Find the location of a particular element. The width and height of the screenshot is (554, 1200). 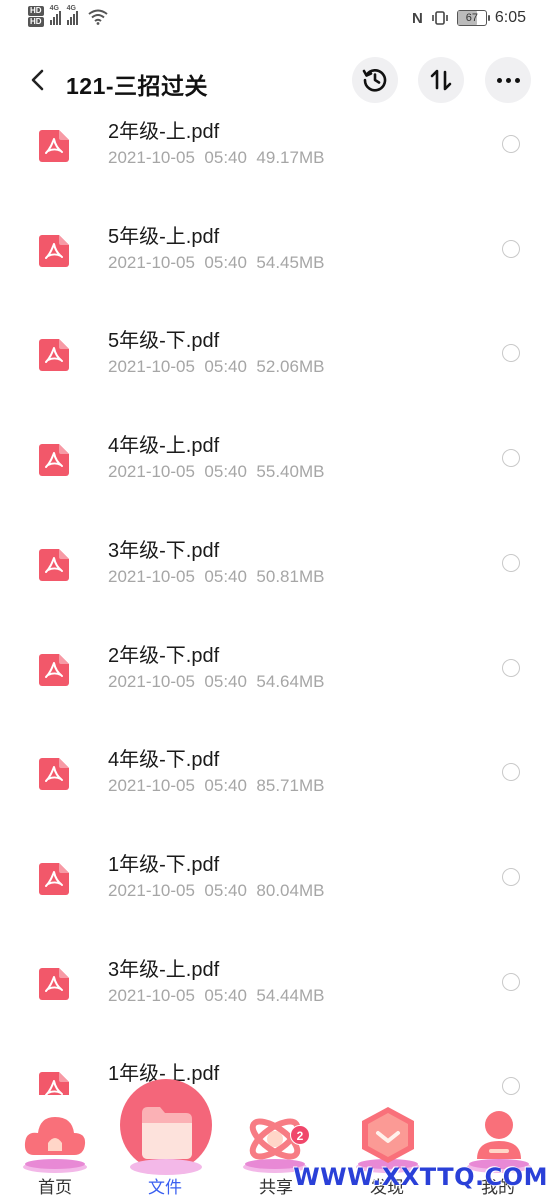

nfc-icon: N is located at coordinates (417, 18).